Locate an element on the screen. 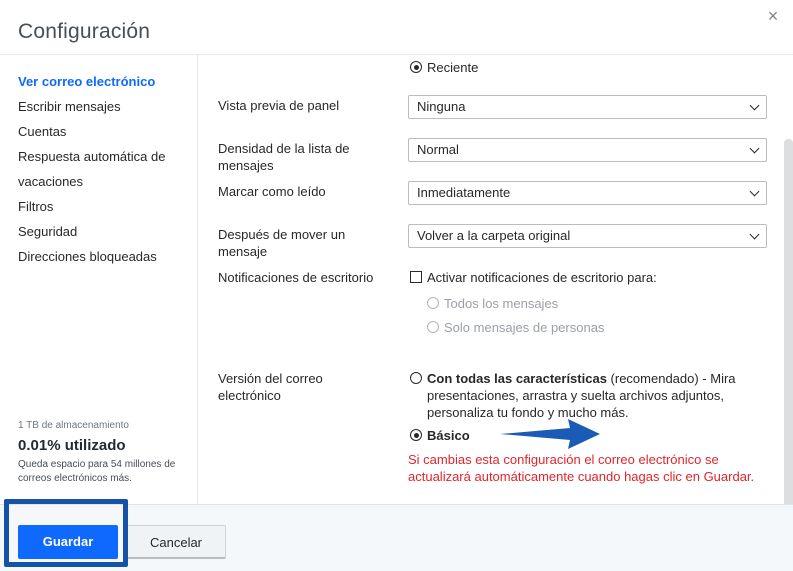 Image resolution: width=793 pixels, height=571 pixels. version-label: Versión del correo electrónico is located at coordinates (270, 387).